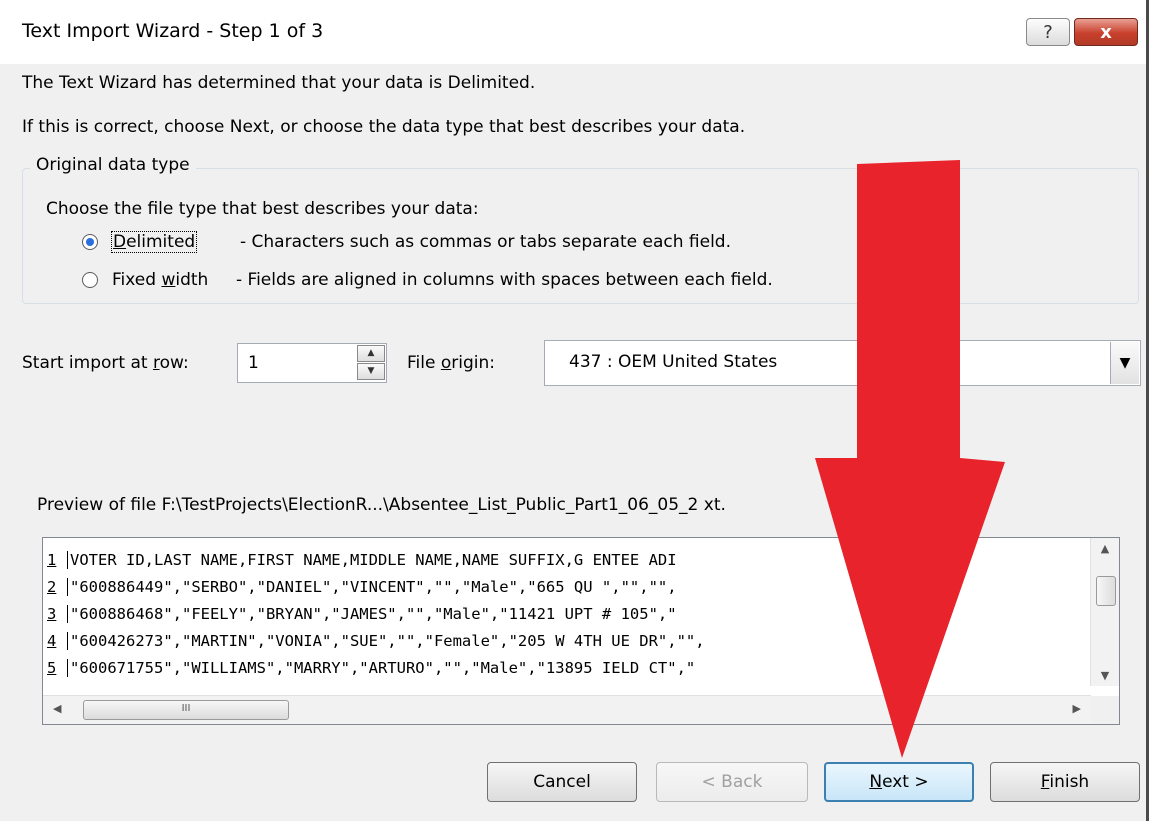 The image size is (1149, 821). Describe the element at coordinates (1065, 782) in the screenshot. I see `finish-button: Finish` at that location.